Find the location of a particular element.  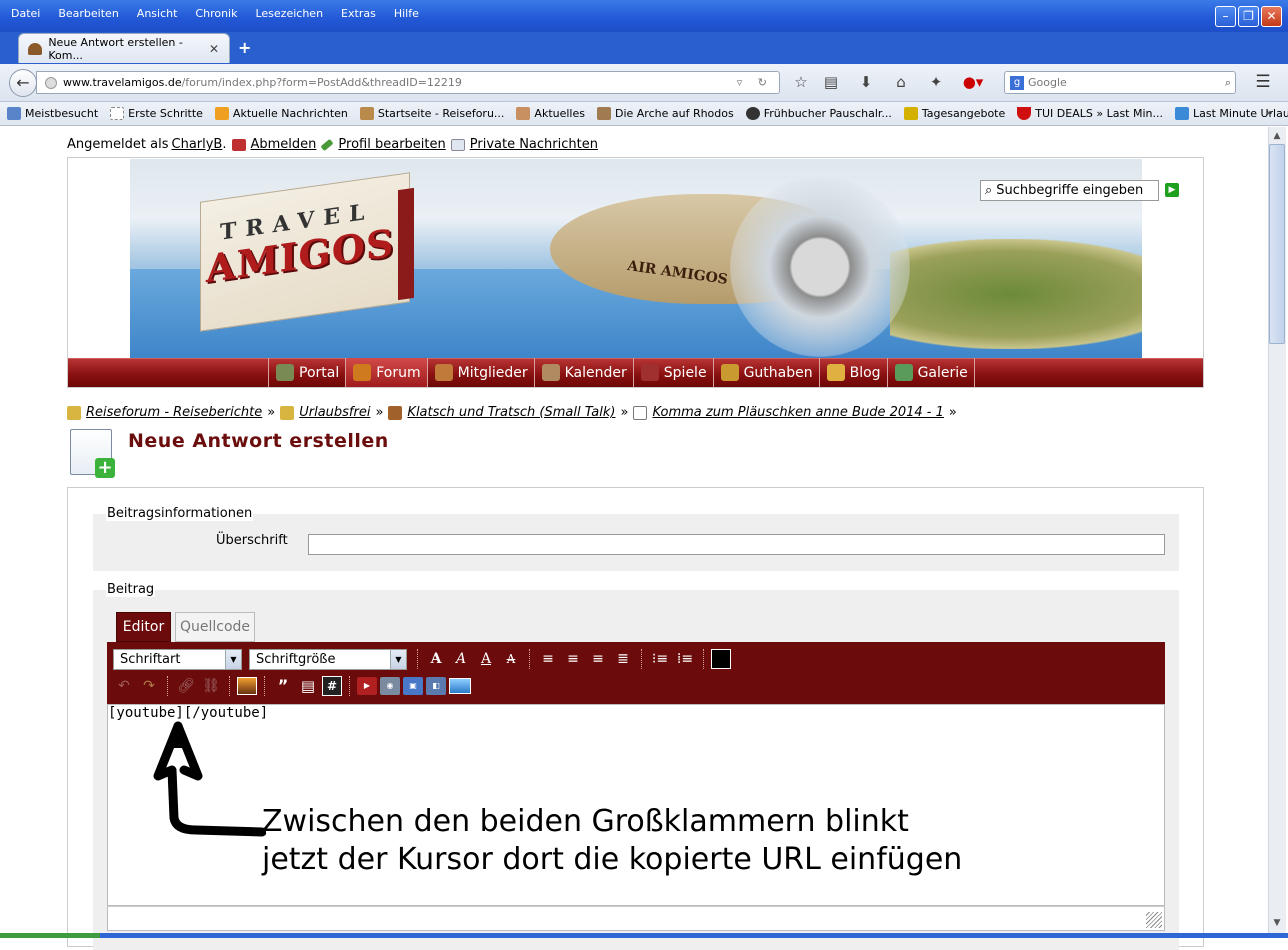

menu-chronik: Chronik is located at coordinates (214, 14).